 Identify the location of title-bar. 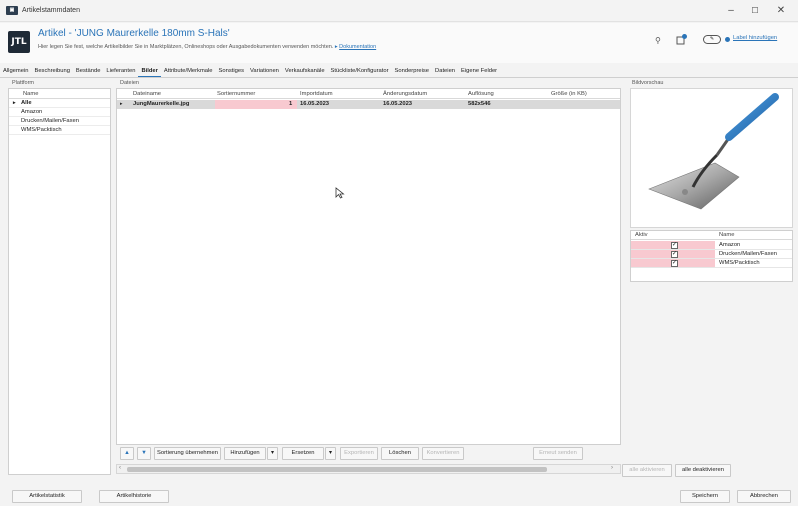
(399, 11).